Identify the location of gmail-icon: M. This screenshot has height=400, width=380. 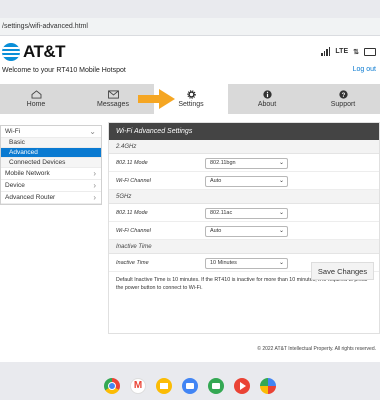
(138, 386).